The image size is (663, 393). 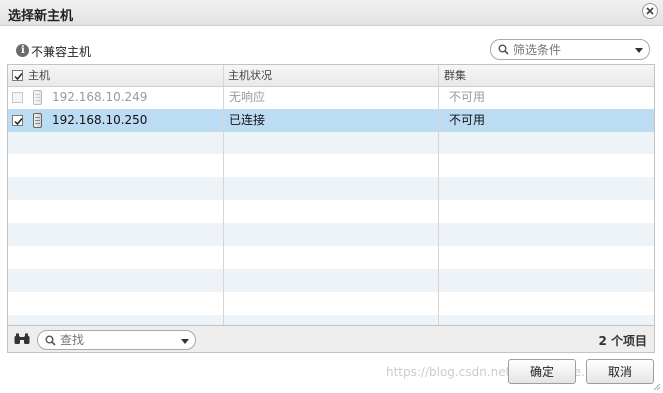 What do you see at coordinates (22, 339) in the screenshot?
I see `binoculars-icon` at bounding box center [22, 339].